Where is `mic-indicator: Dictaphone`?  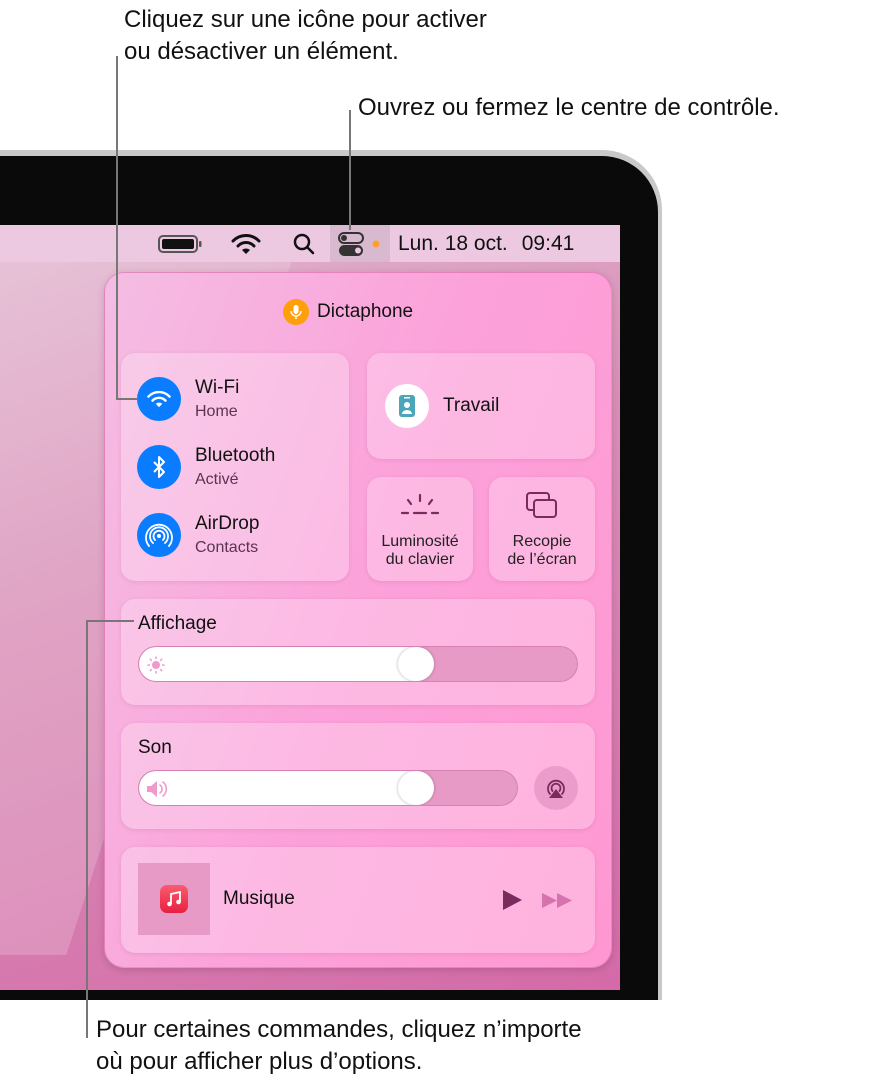 mic-indicator: Dictaphone is located at coordinates (348, 312).